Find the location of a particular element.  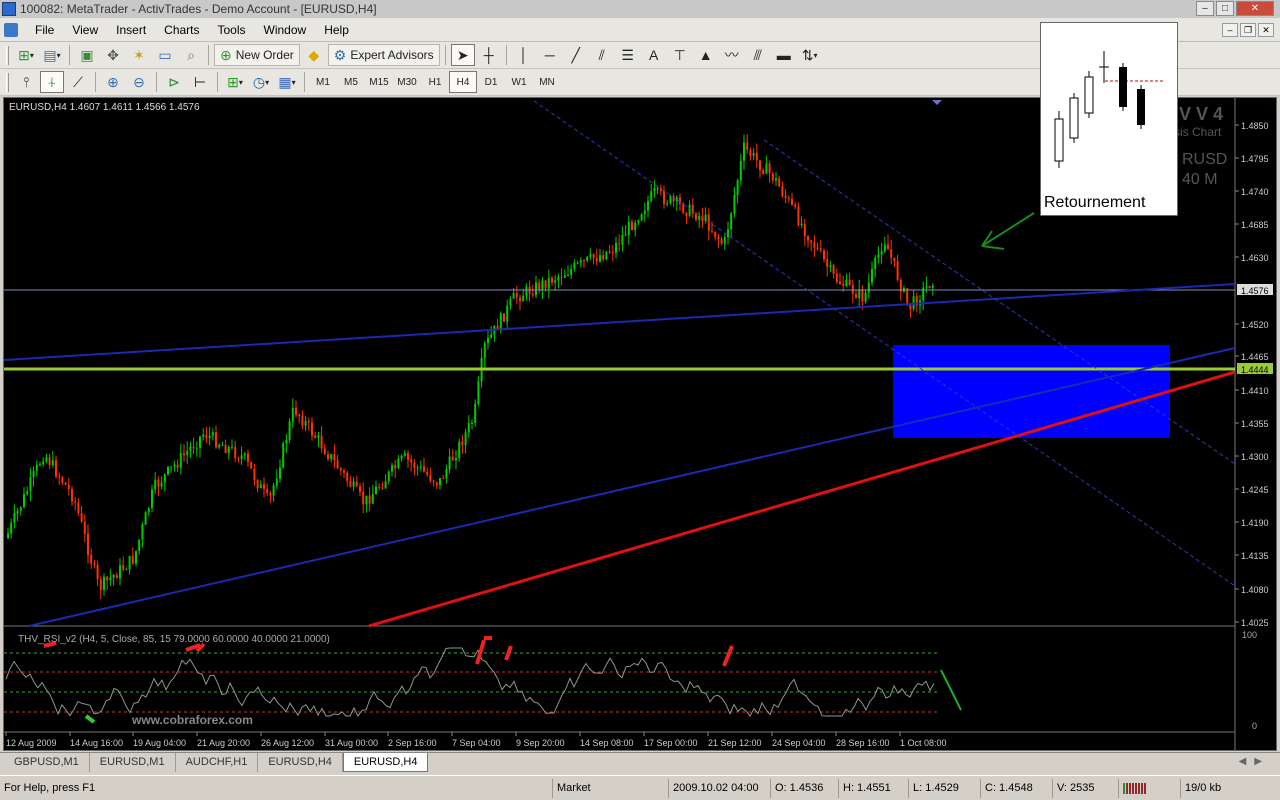

rectangle-icon: ▬ is located at coordinates (784, 55).